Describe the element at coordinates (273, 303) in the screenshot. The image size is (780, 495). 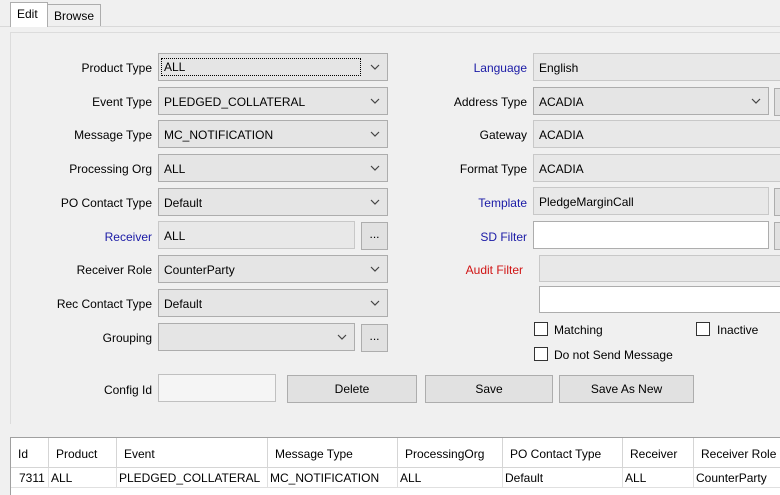
I see `rec-contact-type-select: Default` at that location.